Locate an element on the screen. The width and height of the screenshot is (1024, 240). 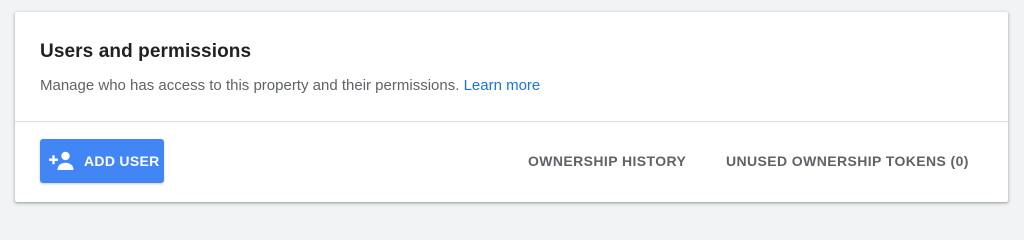
page-title: Users and permissions is located at coordinates (146, 51).